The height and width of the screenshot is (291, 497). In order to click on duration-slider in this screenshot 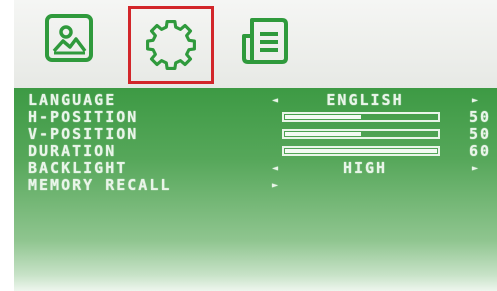, I will do `click(361, 151)`.